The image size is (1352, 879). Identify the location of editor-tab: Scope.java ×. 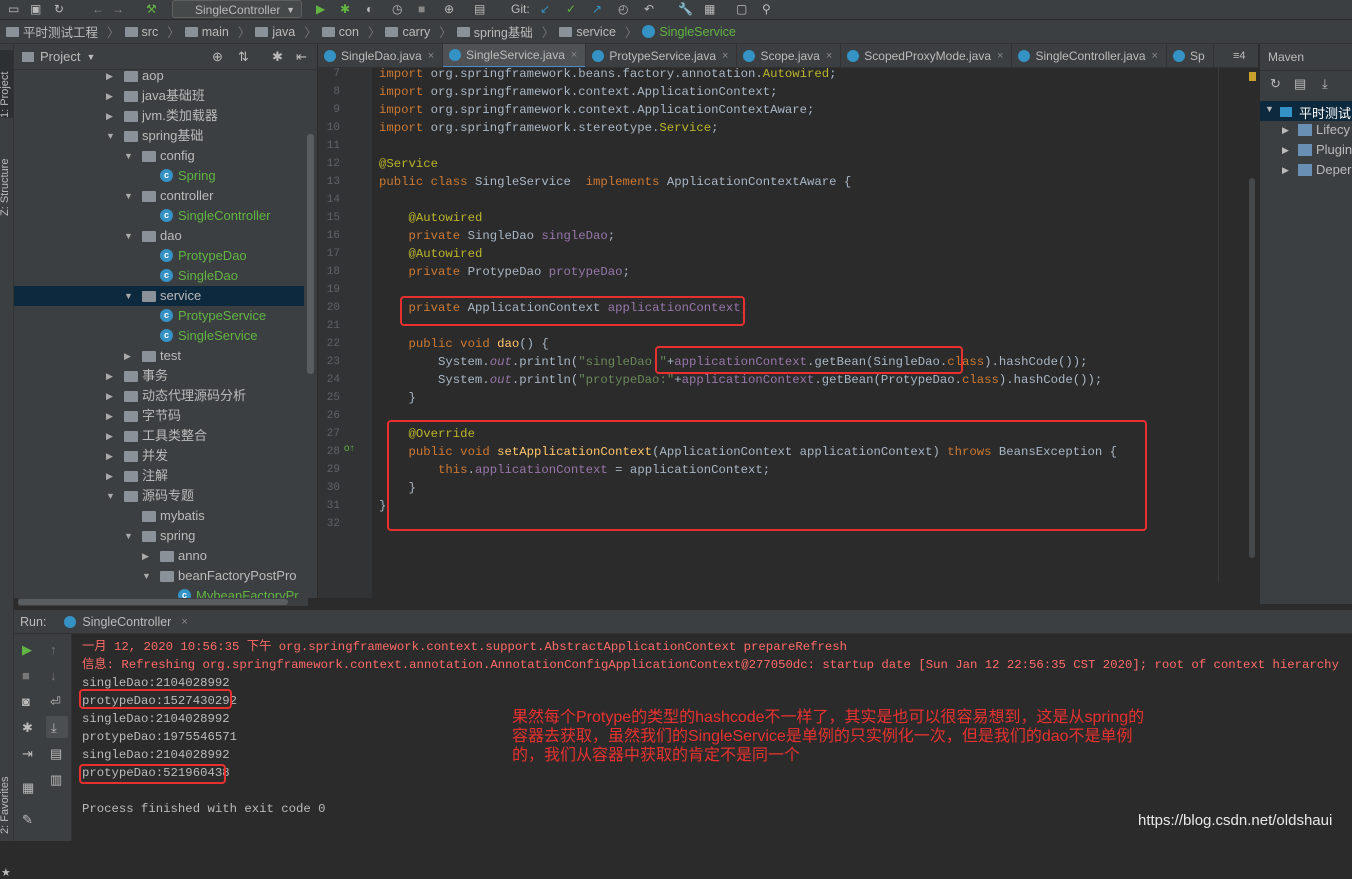
(789, 55).